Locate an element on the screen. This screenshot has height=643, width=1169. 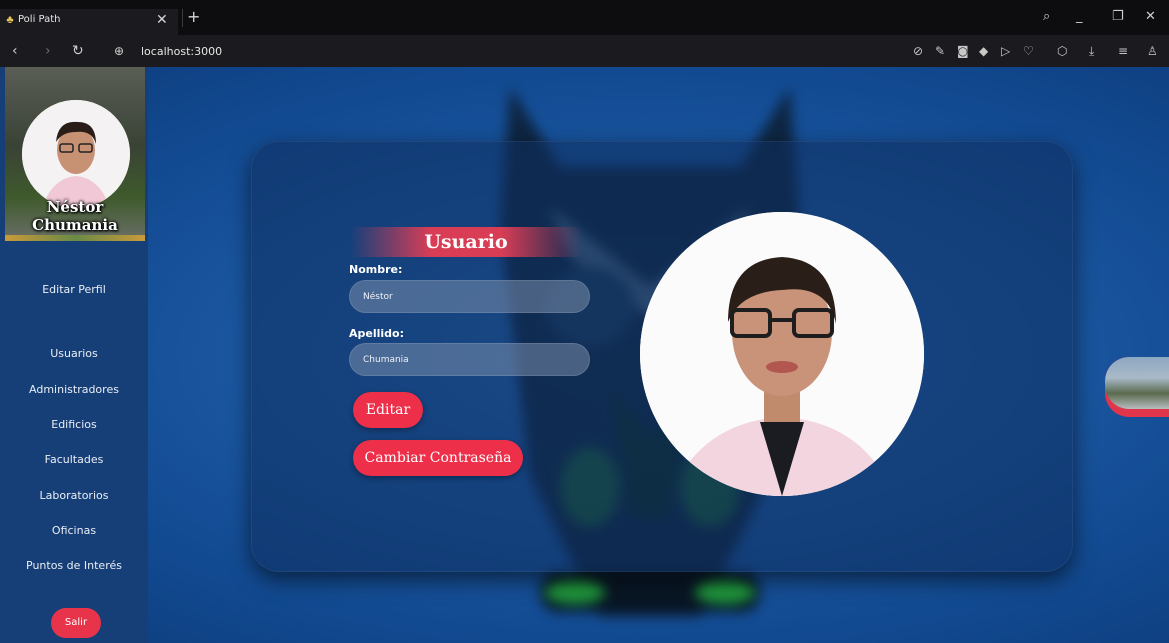
url-field: localhost:3000 is located at coordinates (181, 51).